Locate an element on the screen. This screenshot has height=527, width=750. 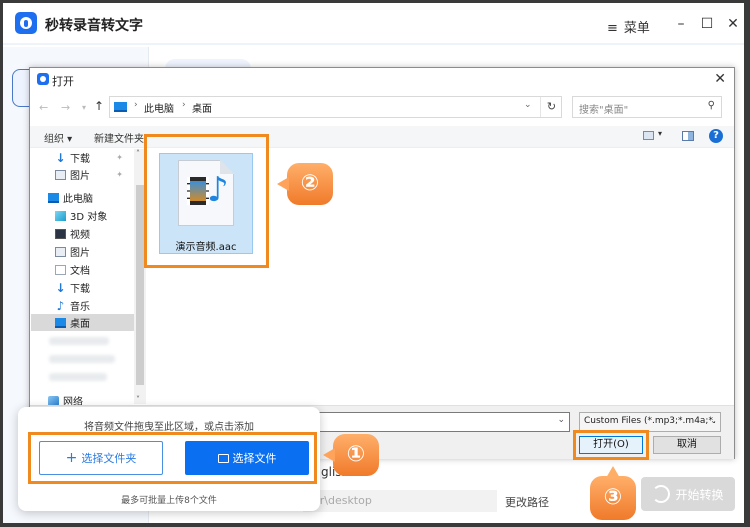
address-dropdown-icon: ⌄ is located at coordinates (528, 105).